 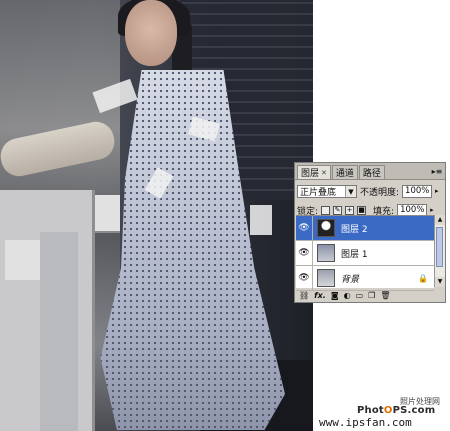 I want to click on blend-row: 正片叠底 ▼ 不透明度: 100% ▸, so click(x=370, y=189).